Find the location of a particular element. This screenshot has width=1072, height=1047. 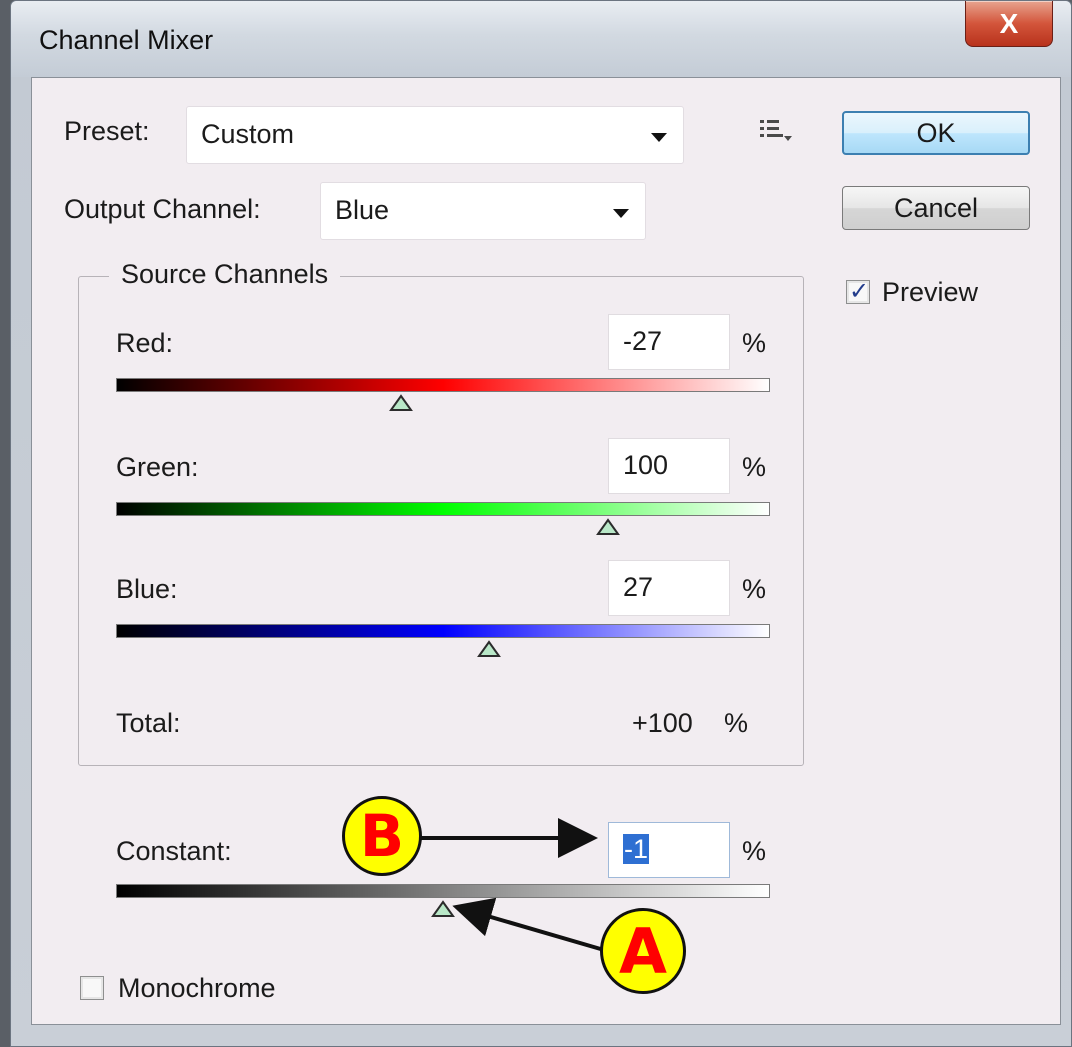

close-icon: X is located at coordinates (1009, 23).